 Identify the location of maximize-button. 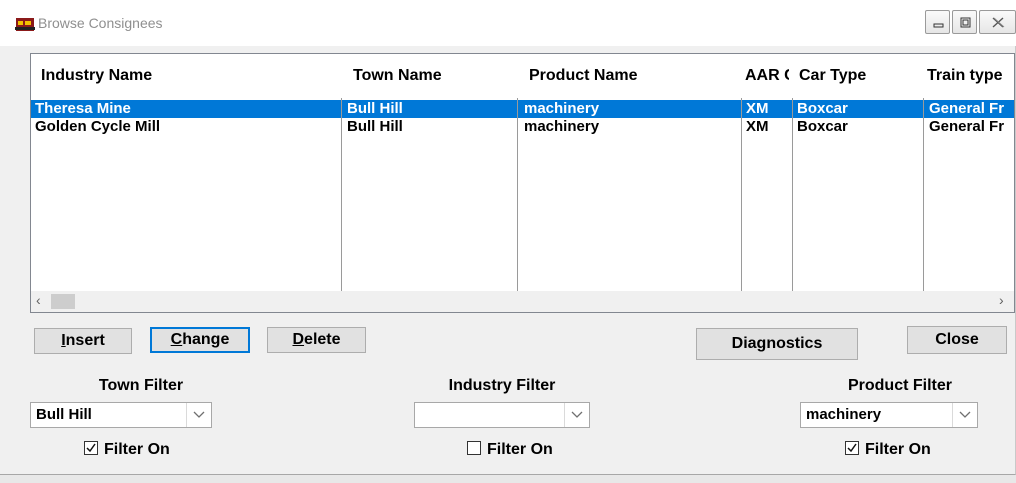
(964, 22).